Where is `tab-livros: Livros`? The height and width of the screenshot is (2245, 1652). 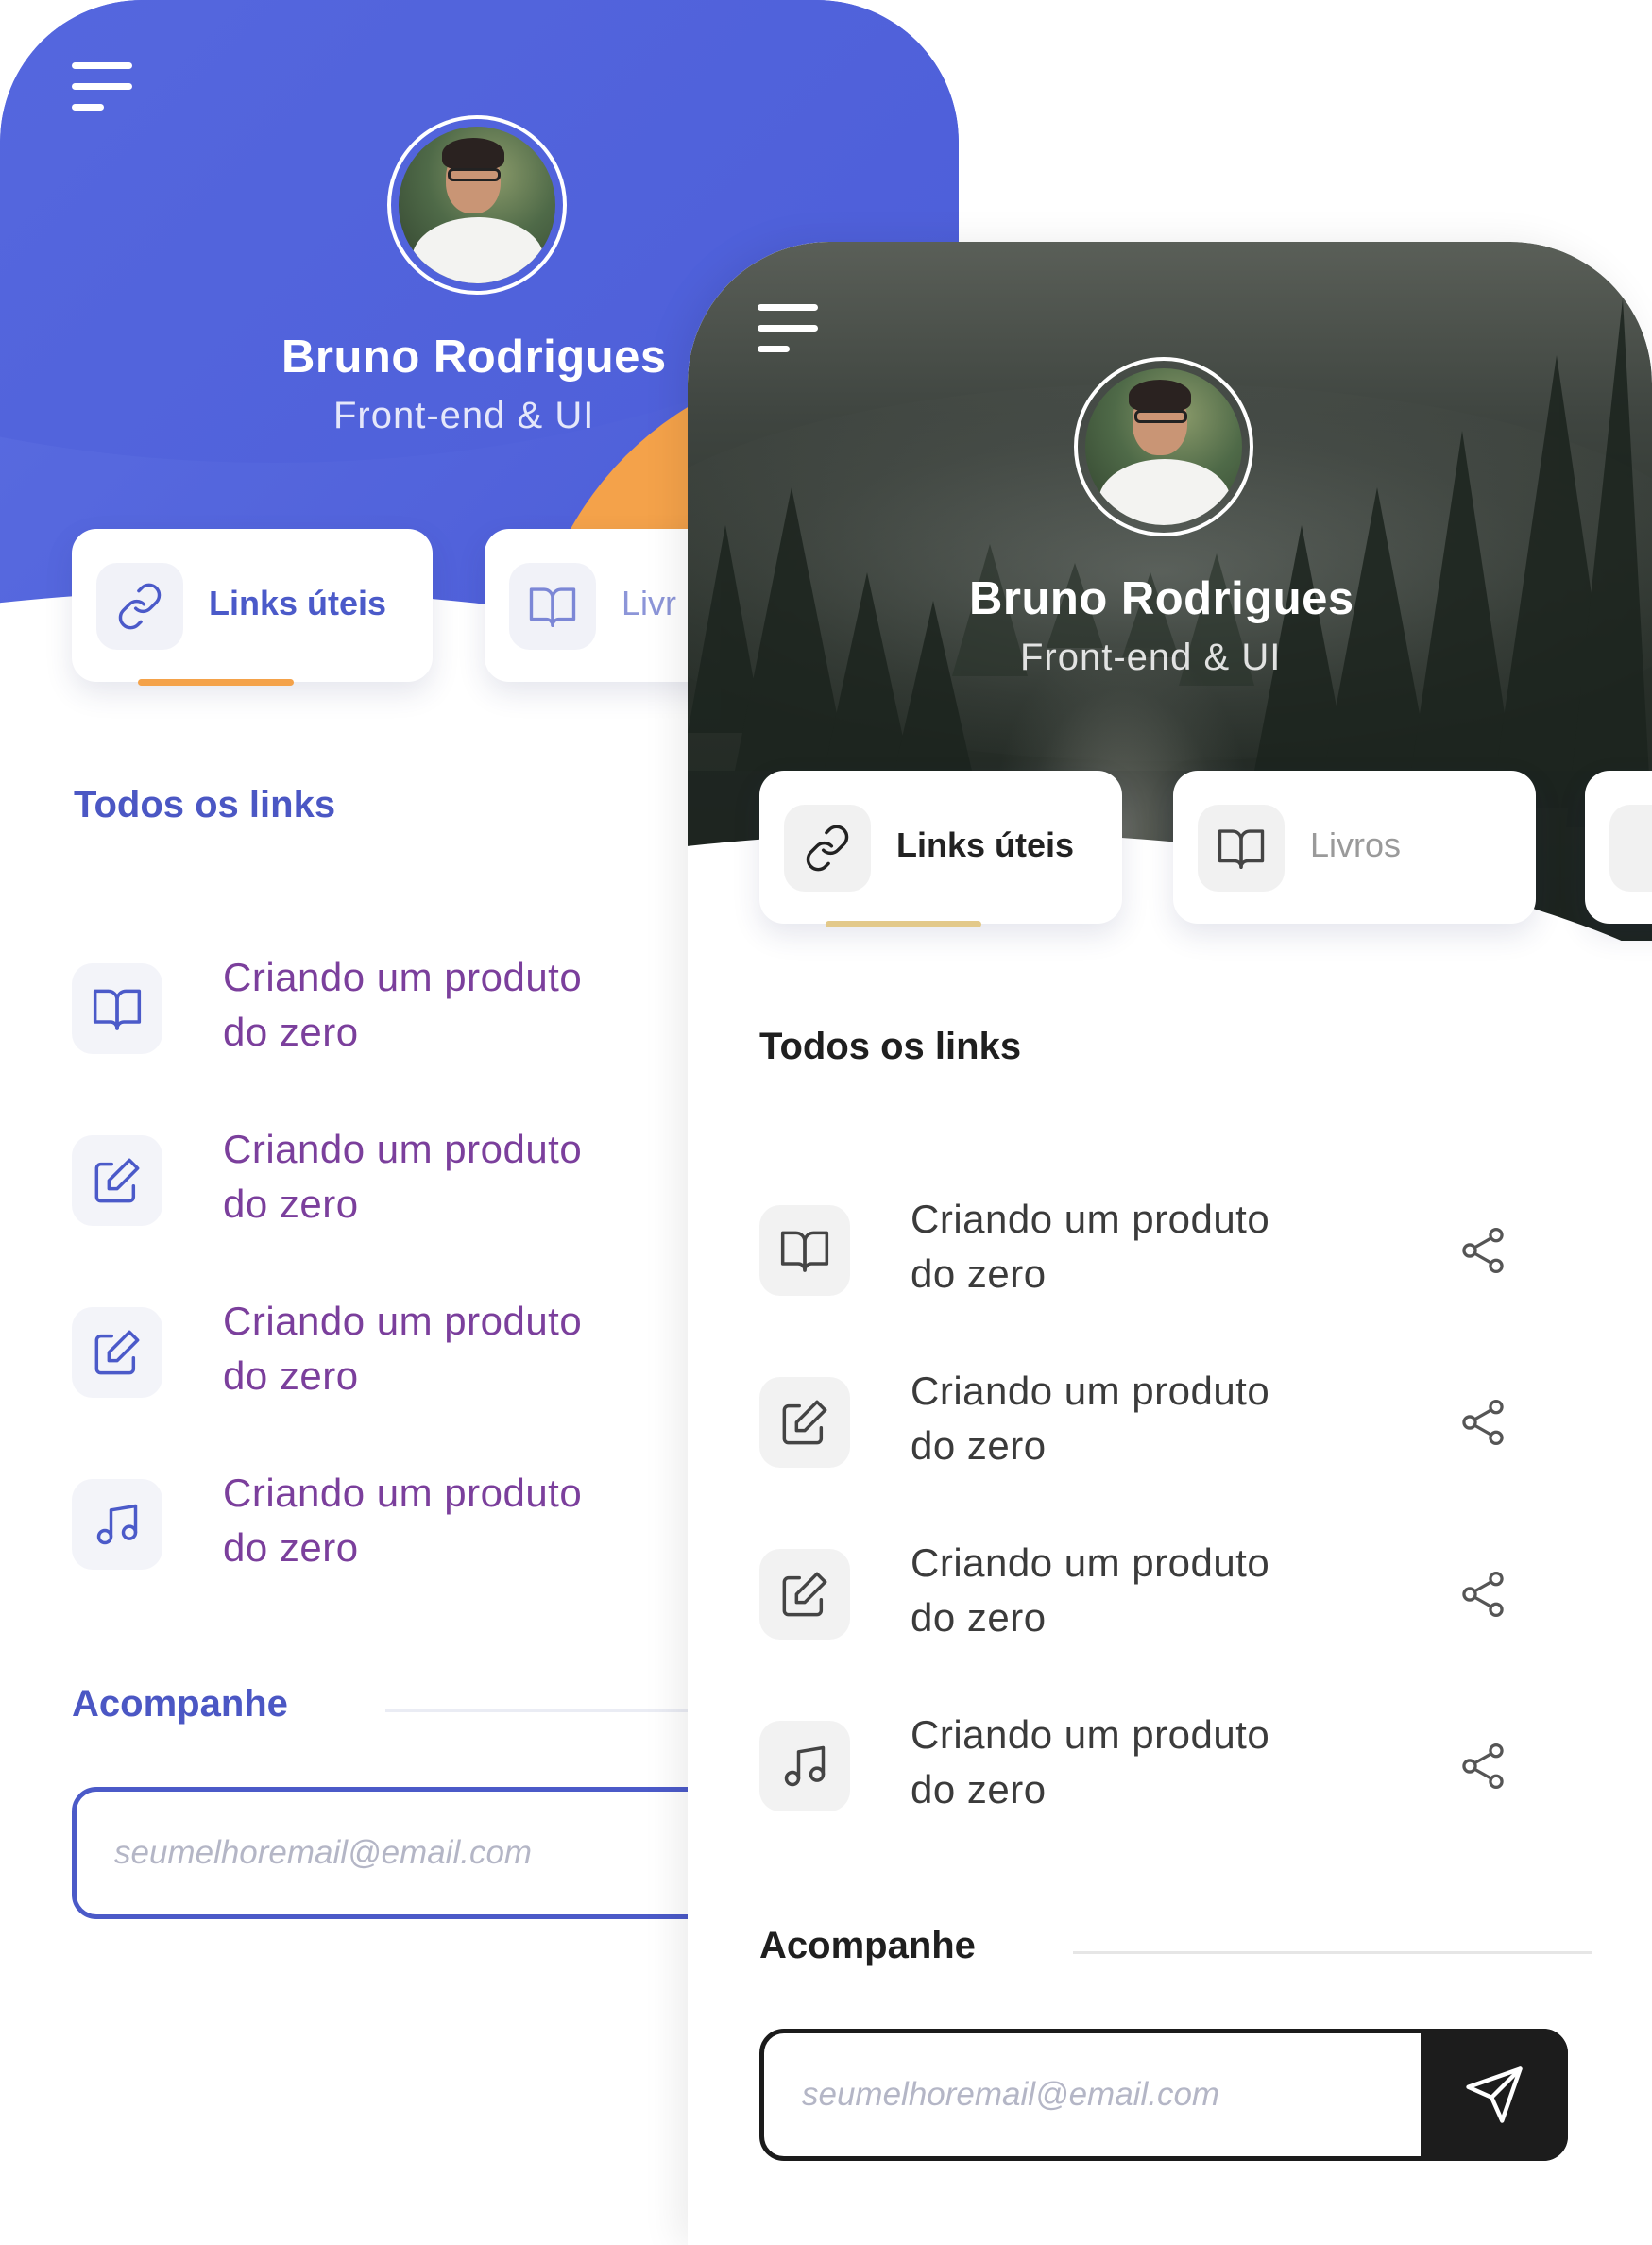 tab-livros: Livros is located at coordinates (1355, 847).